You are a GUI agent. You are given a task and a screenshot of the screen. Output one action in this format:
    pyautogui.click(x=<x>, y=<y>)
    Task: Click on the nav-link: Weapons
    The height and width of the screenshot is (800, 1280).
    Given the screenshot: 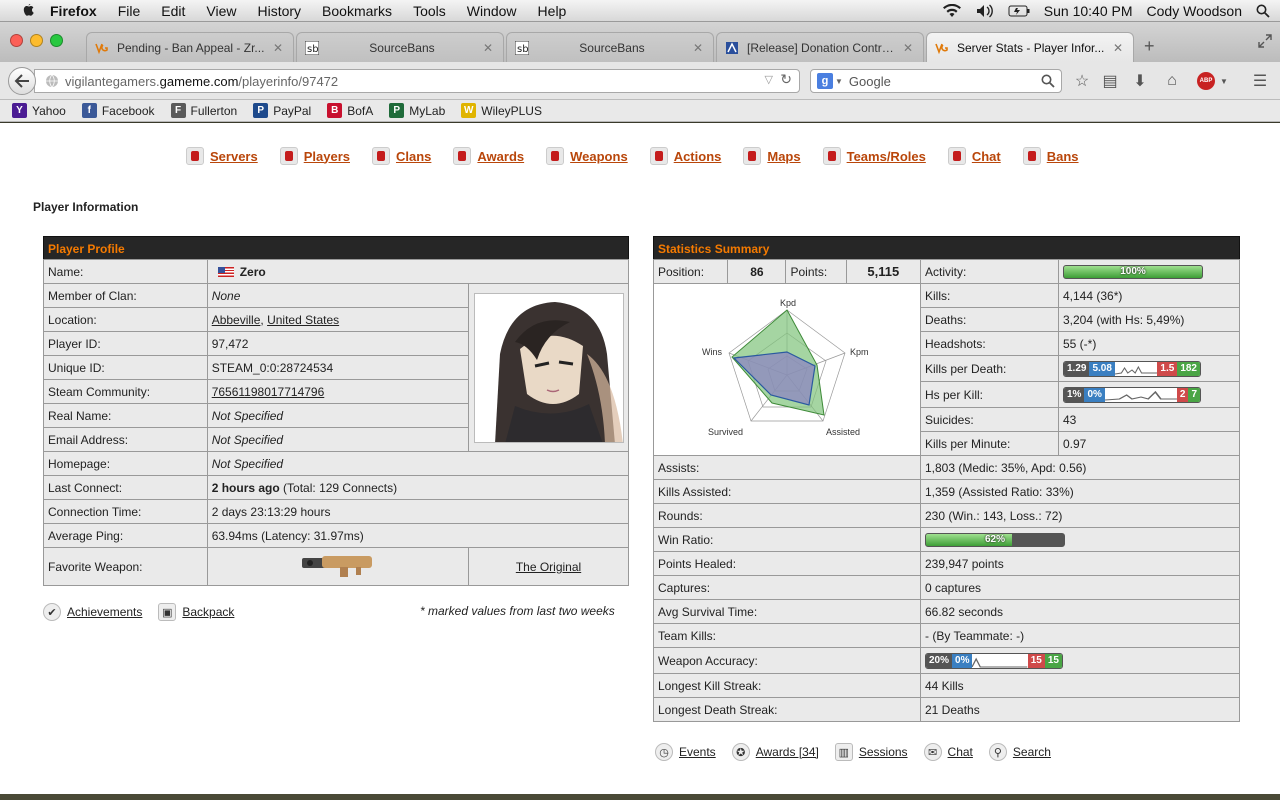 What is the action you would take?
    pyautogui.click(x=599, y=156)
    